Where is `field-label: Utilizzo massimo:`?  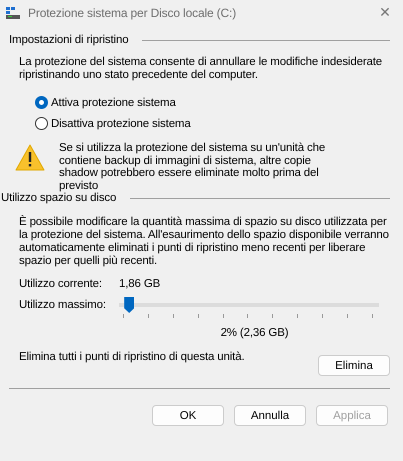
field-label: Utilizzo massimo: is located at coordinates (63, 305).